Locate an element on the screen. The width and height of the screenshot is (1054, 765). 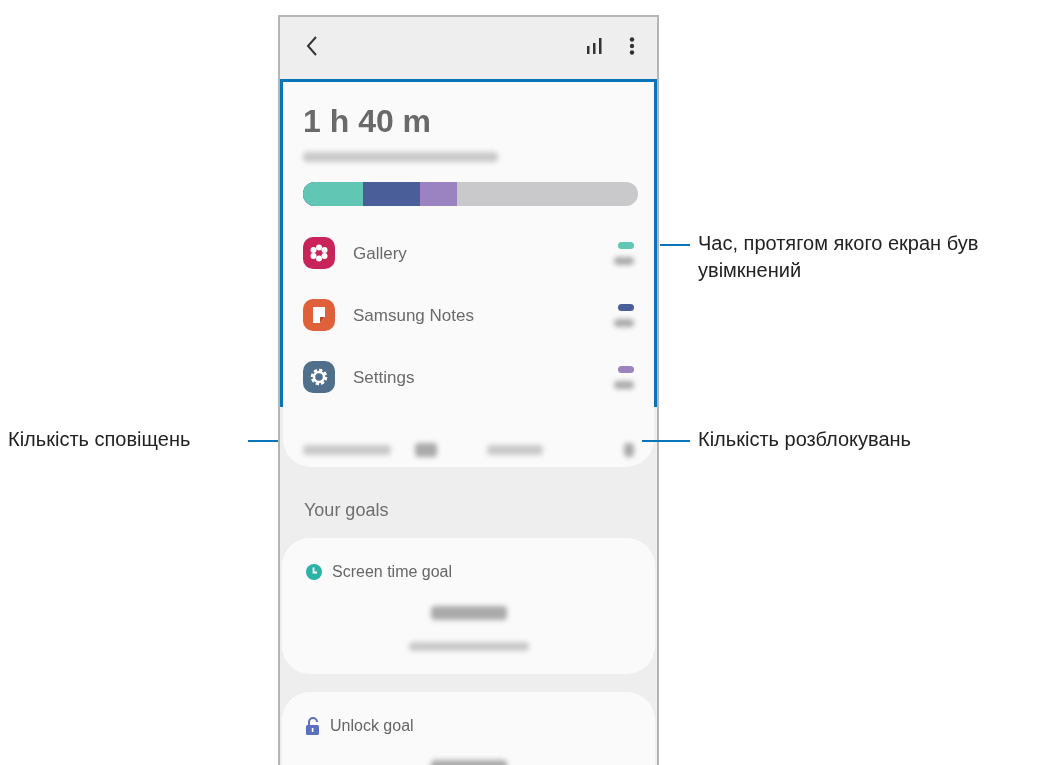
callout-label: Час, протягом якого екран був увімкнений is located at coordinates (839, 257).